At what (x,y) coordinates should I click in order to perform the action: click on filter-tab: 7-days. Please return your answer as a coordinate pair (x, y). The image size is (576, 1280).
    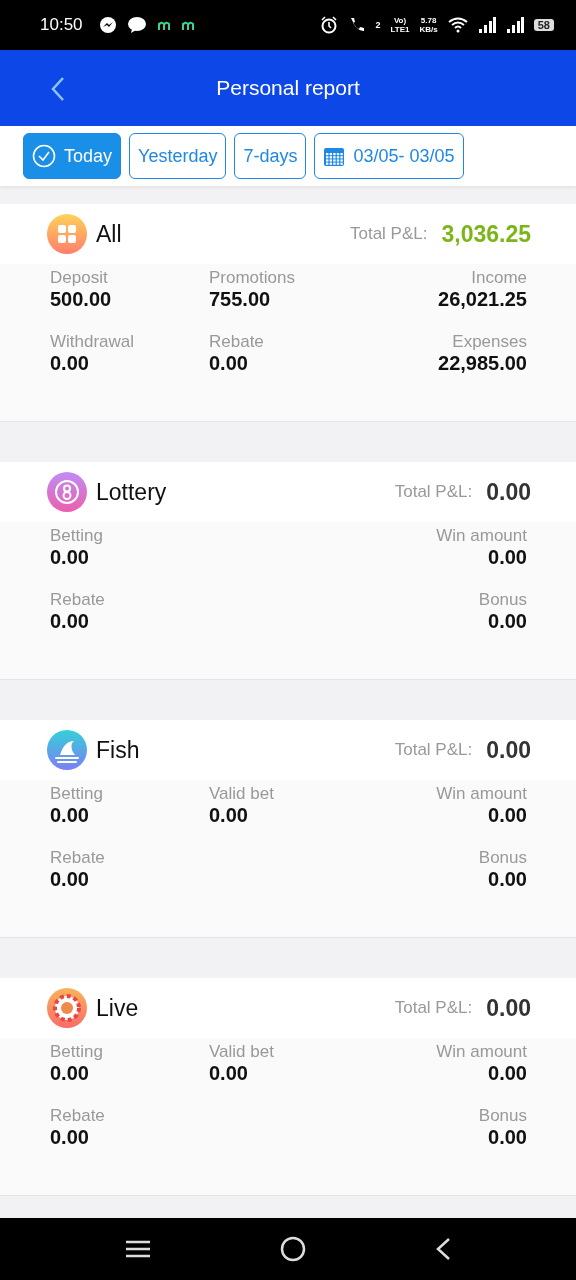
    Looking at the image, I should click on (270, 156).